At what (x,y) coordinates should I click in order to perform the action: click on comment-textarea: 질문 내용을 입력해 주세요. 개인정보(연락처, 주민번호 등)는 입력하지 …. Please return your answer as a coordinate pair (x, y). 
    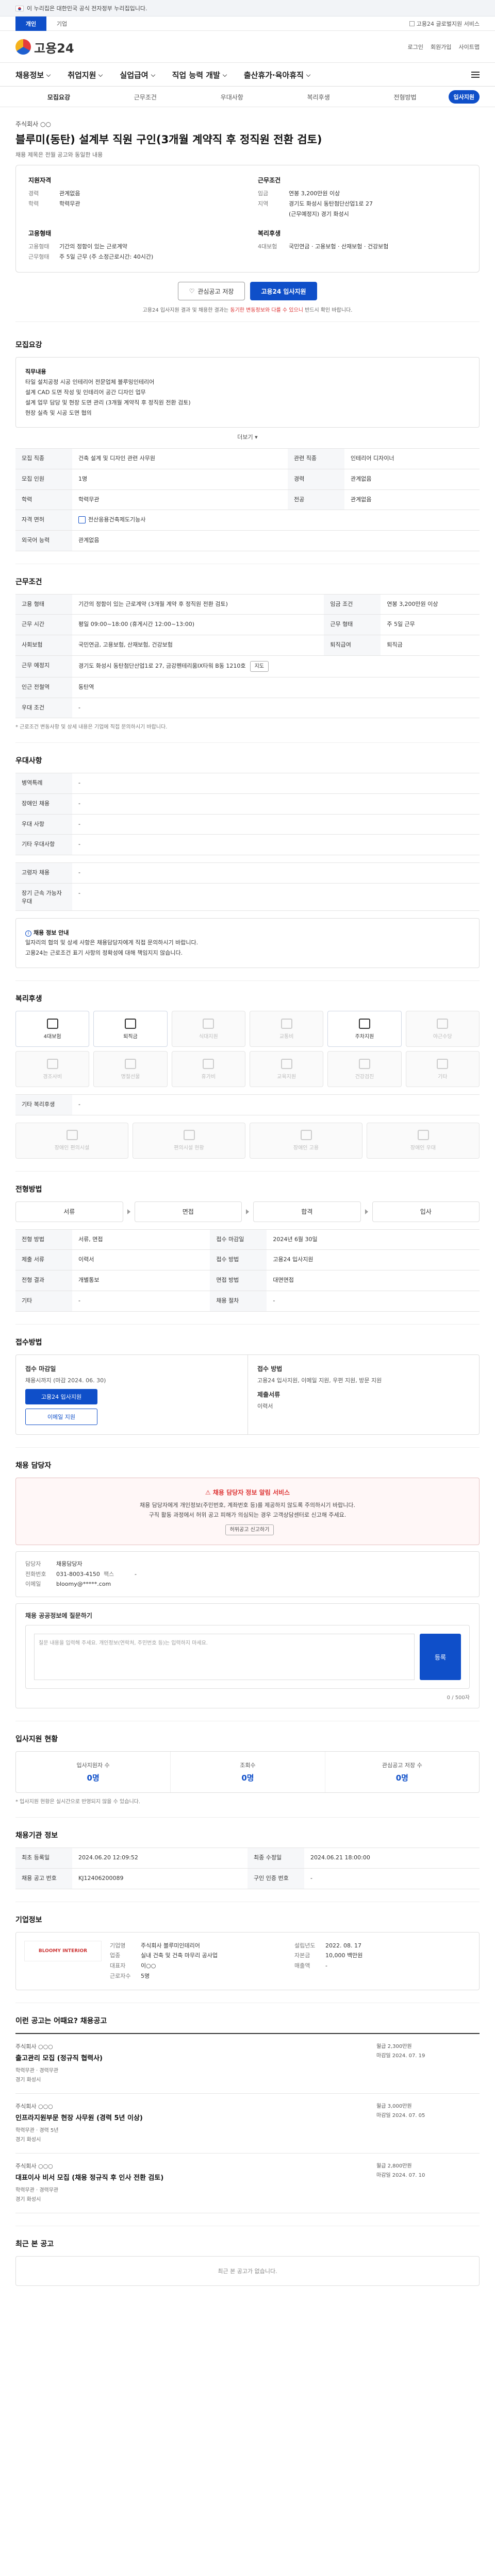
    Looking at the image, I should click on (225, 1657).